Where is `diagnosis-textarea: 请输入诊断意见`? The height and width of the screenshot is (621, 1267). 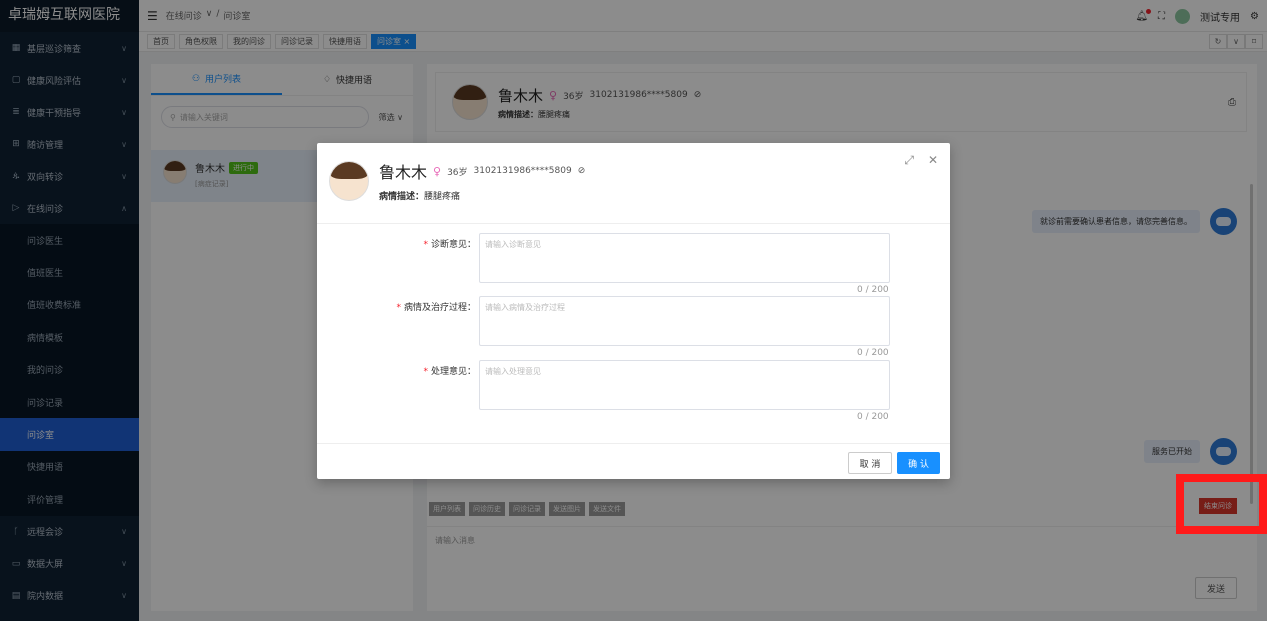 diagnosis-textarea: 请输入诊断意见 is located at coordinates (684, 258).